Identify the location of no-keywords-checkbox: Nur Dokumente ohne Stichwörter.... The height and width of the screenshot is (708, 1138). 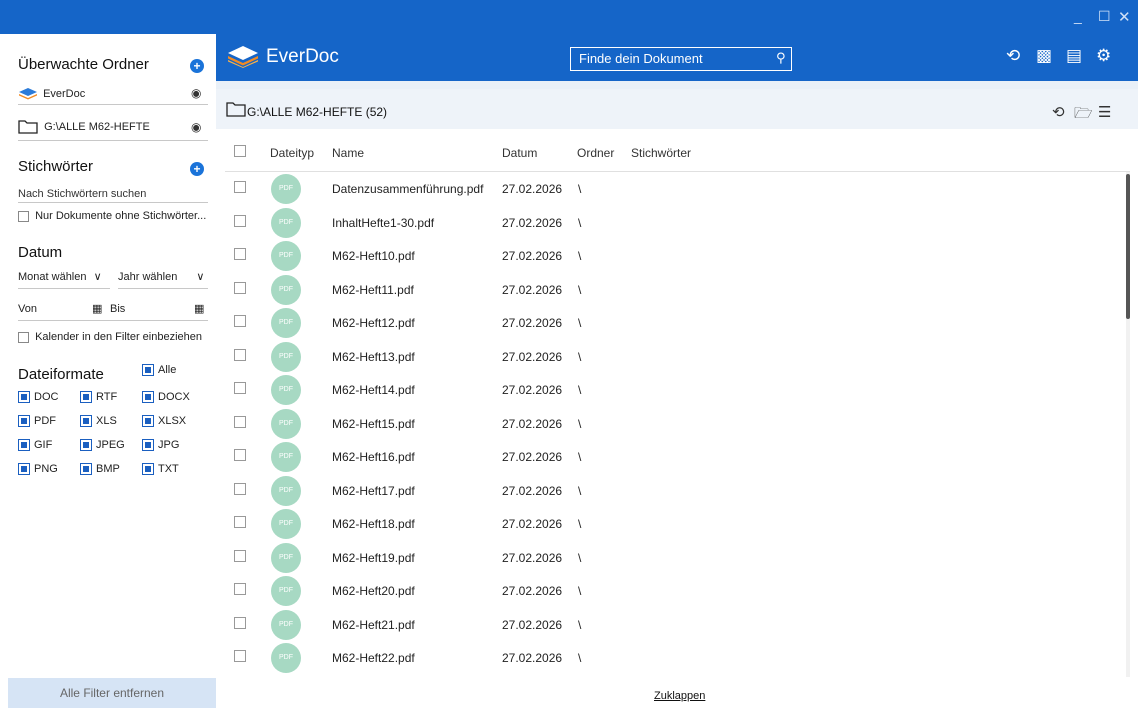
(114, 216).